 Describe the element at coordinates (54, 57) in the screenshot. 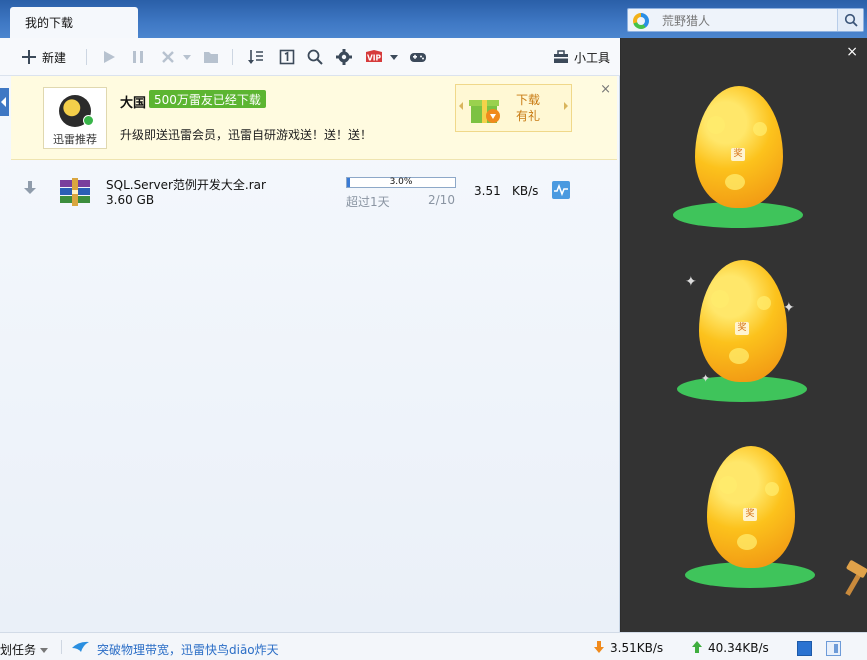

I see `new-task-label: 新建` at that location.